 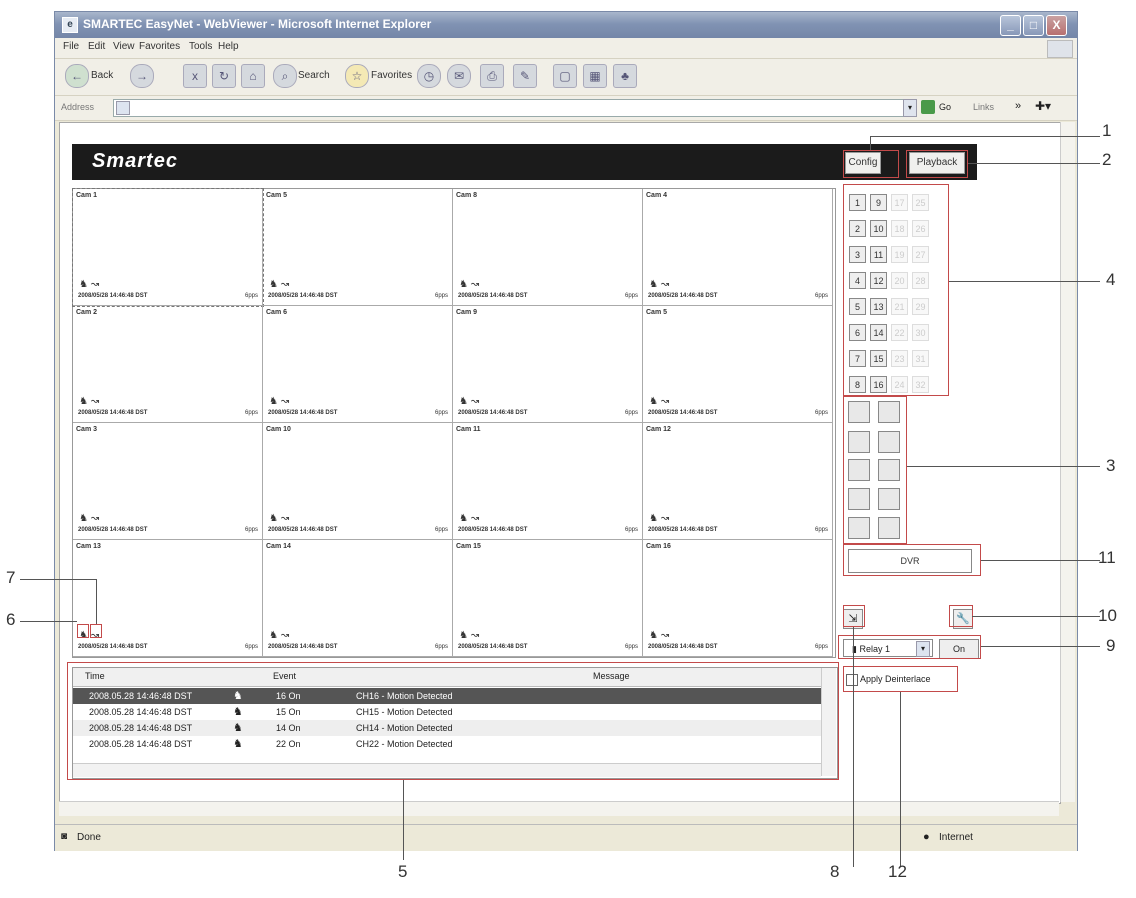 What do you see at coordinates (391, 75) in the screenshot?
I see `favorites-button-label: Favorites` at bounding box center [391, 75].